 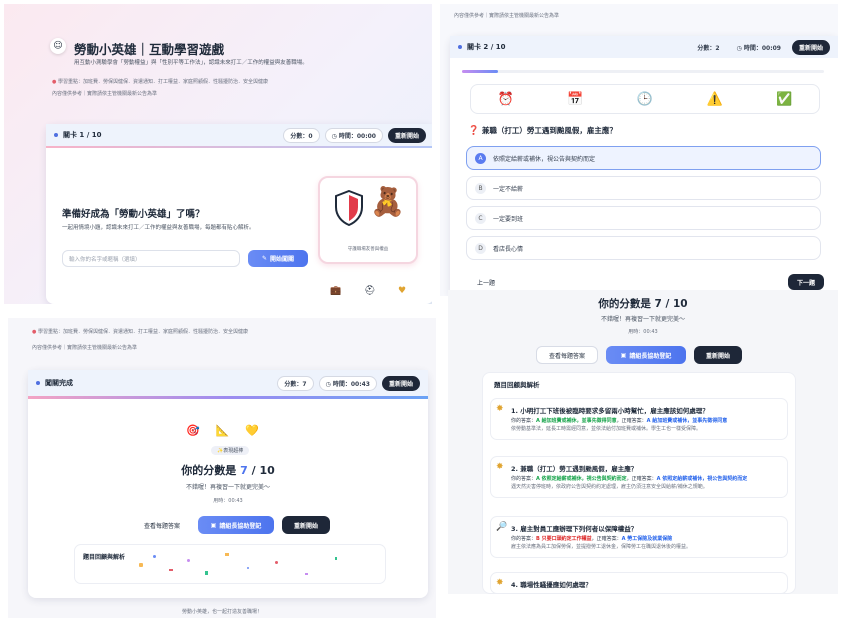 I want to click on badge-card: 🧸 守護職場友善與權益, so click(x=368, y=220).